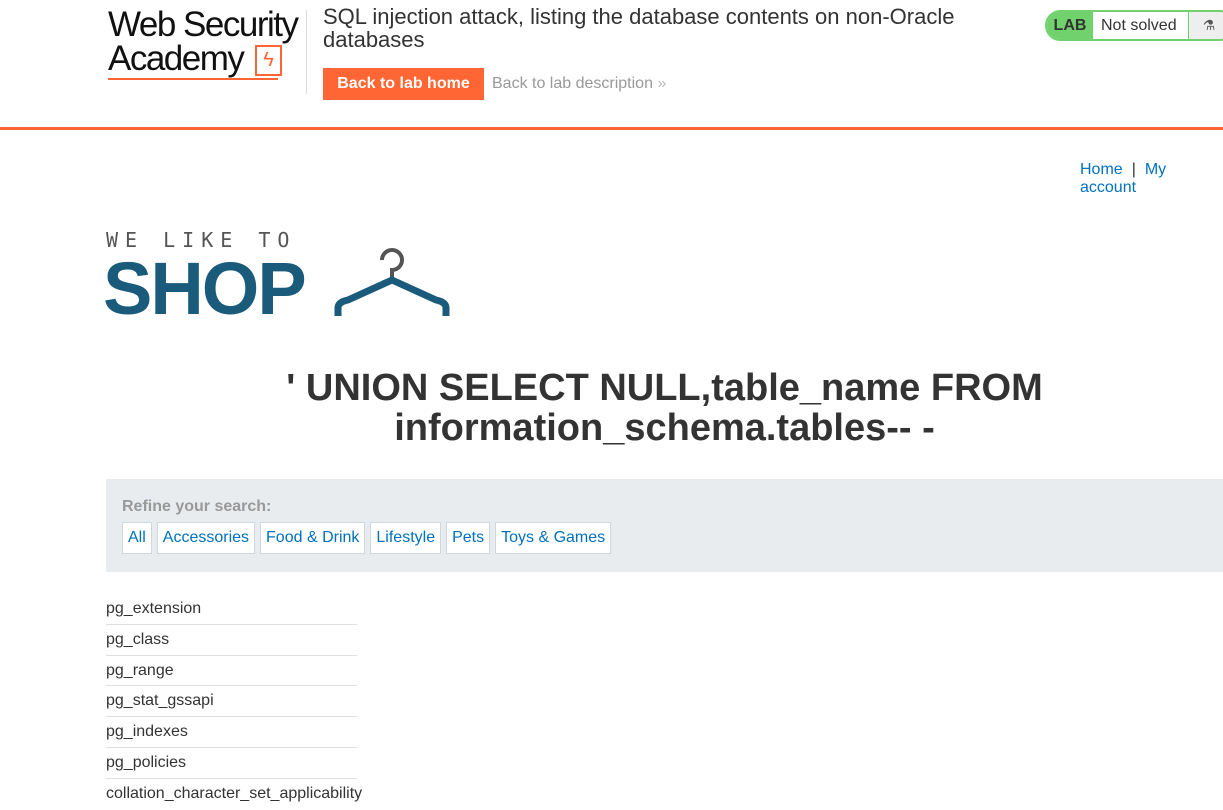 Image resolution: width=1223 pixels, height=810 pixels. What do you see at coordinates (1141, 25) in the screenshot?
I see `lab-status-text: Not solved` at bounding box center [1141, 25].